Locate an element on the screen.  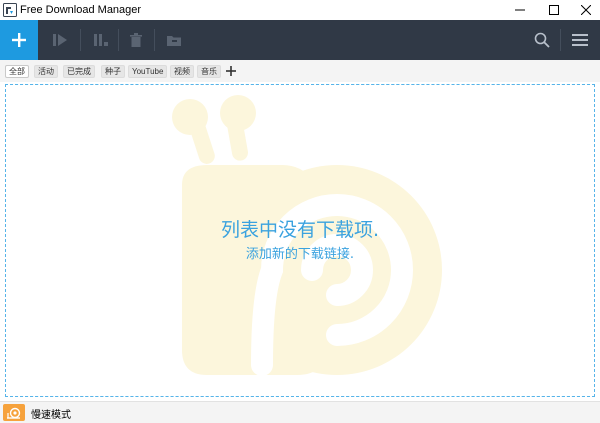
search-button is located at coordinates (542, 40).